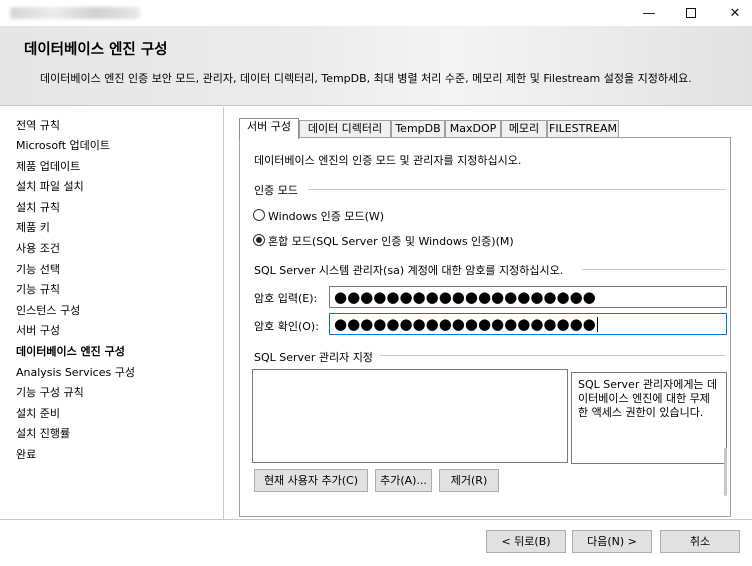 This screenshot has width=752, height=566. Describe the element at coordinates (75, 372) in the screenshot. I see `step-analysis-services-configuration: Analysis Services 구성` at that location.